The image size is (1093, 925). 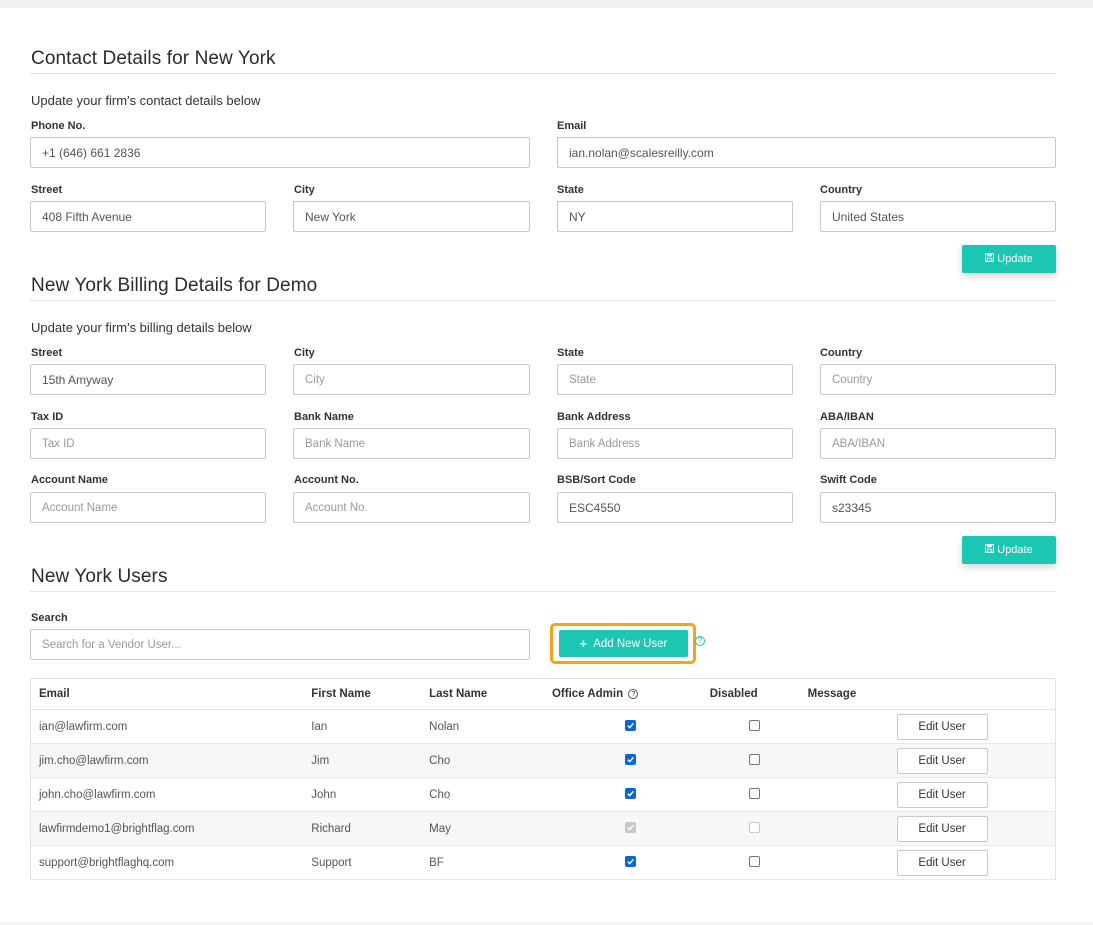 I want to click on billing-update-button: Update, so click(x=1009, y=550).